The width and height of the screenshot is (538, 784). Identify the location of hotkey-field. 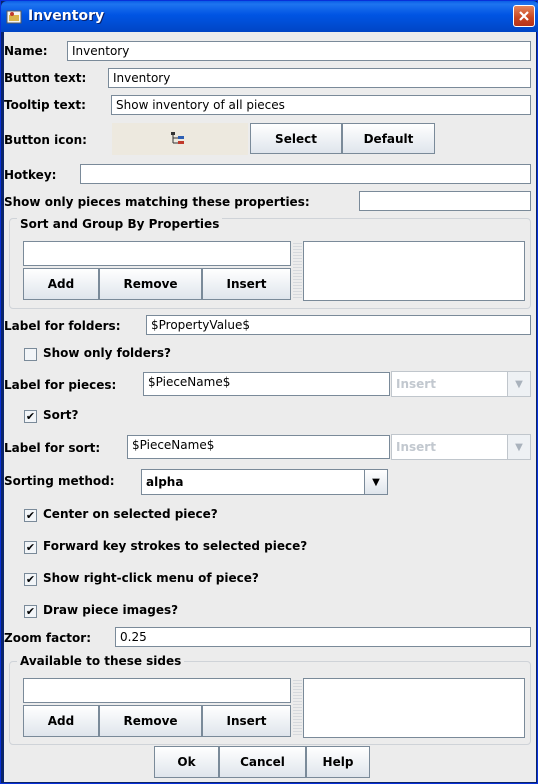
(305, 174).